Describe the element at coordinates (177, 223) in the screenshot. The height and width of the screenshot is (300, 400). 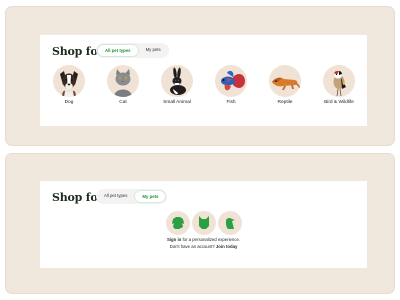
I see `dog-silhouette-icon` at that location.